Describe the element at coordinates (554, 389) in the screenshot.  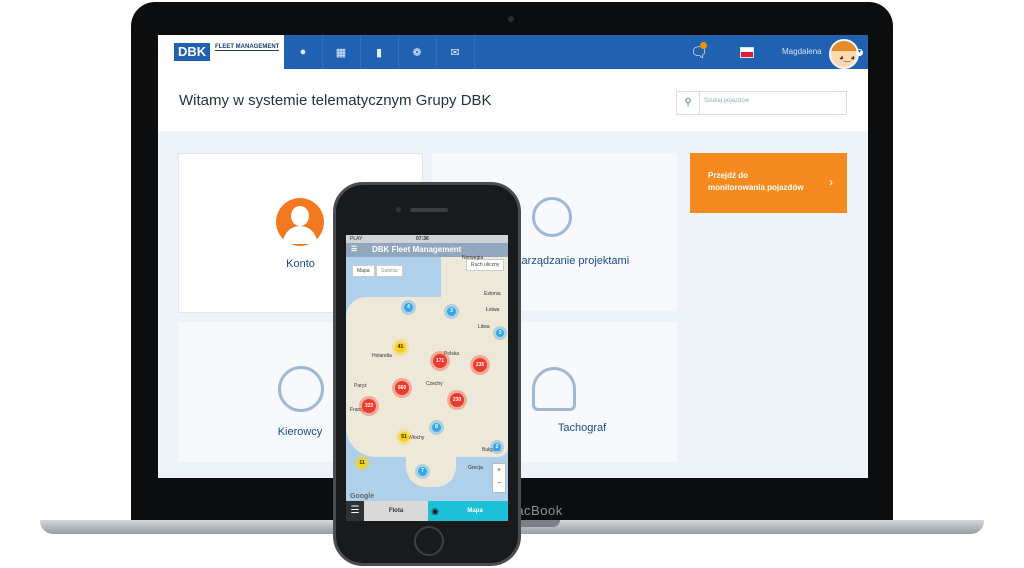
I see `speedometer-icon` at that location.